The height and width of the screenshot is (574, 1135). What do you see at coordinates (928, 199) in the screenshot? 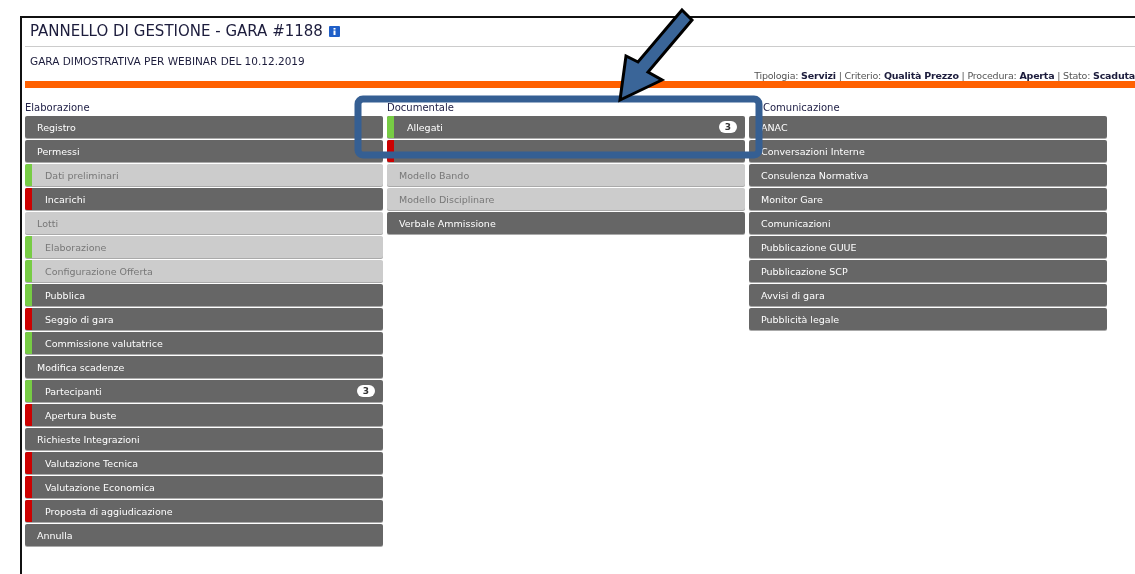
I see `menu-item: Monitor Gare` at bounding box center [928, 199].